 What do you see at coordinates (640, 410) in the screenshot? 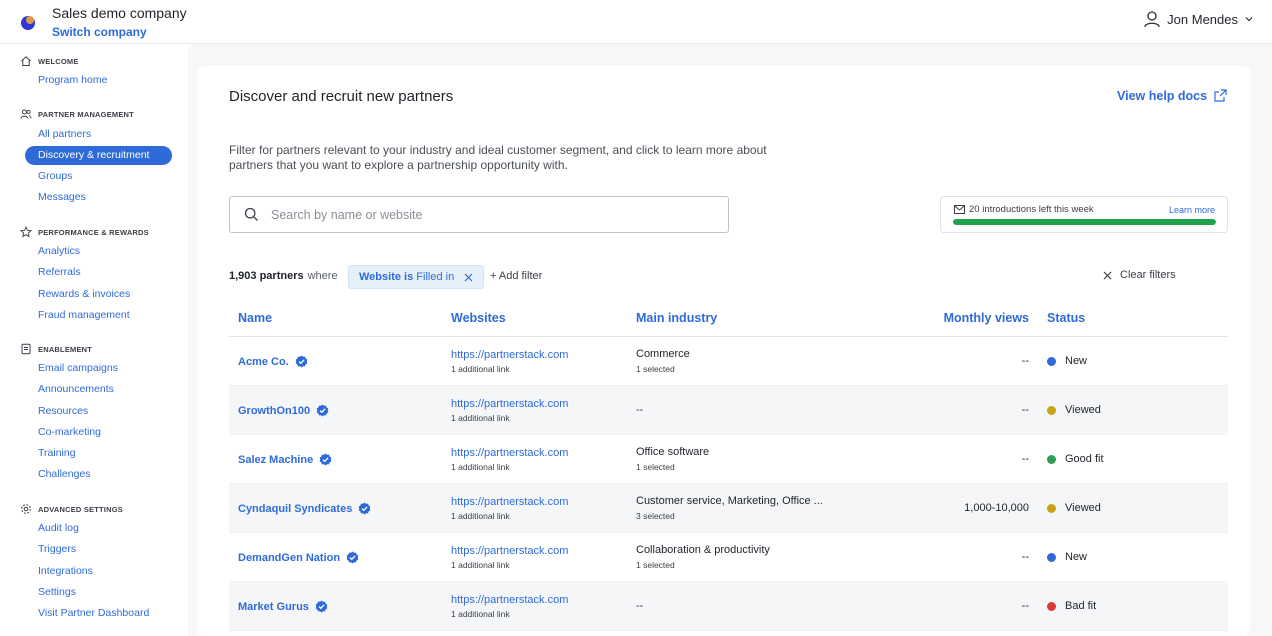
I see `industry-value: --` at bounding box center [640, 410].